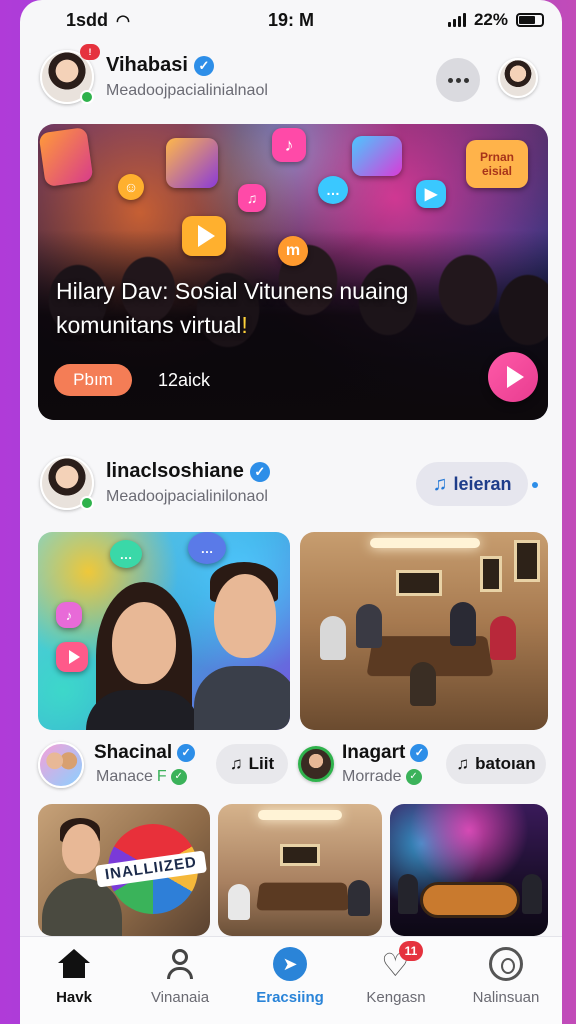 The height and width of the screenshot is (1024, 576). Describe the element at coordinates (431, 194) in the screenshot. I see `send-icon: ▶` at that location.